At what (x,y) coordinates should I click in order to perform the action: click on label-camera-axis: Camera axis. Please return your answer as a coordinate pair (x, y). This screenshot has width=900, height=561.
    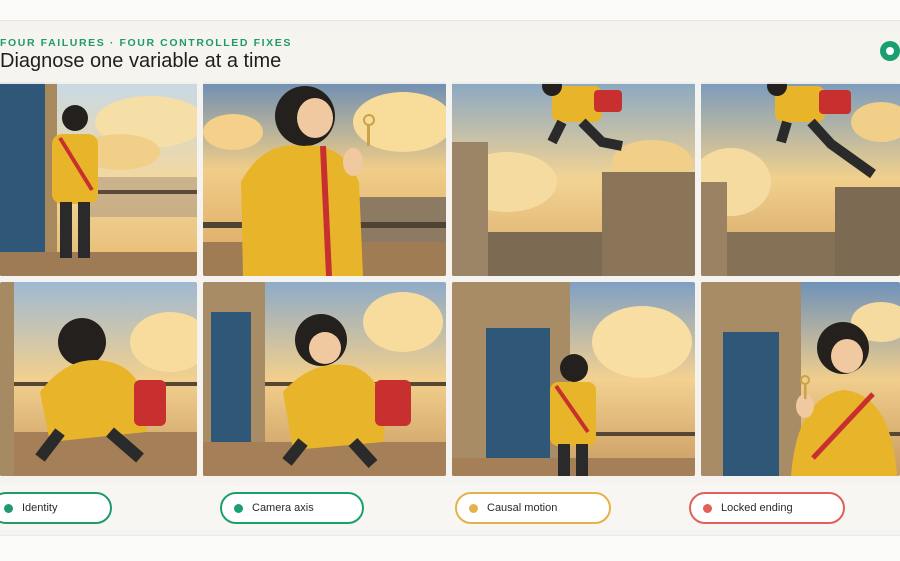
    Looking at the image, I should click on (292, 508).